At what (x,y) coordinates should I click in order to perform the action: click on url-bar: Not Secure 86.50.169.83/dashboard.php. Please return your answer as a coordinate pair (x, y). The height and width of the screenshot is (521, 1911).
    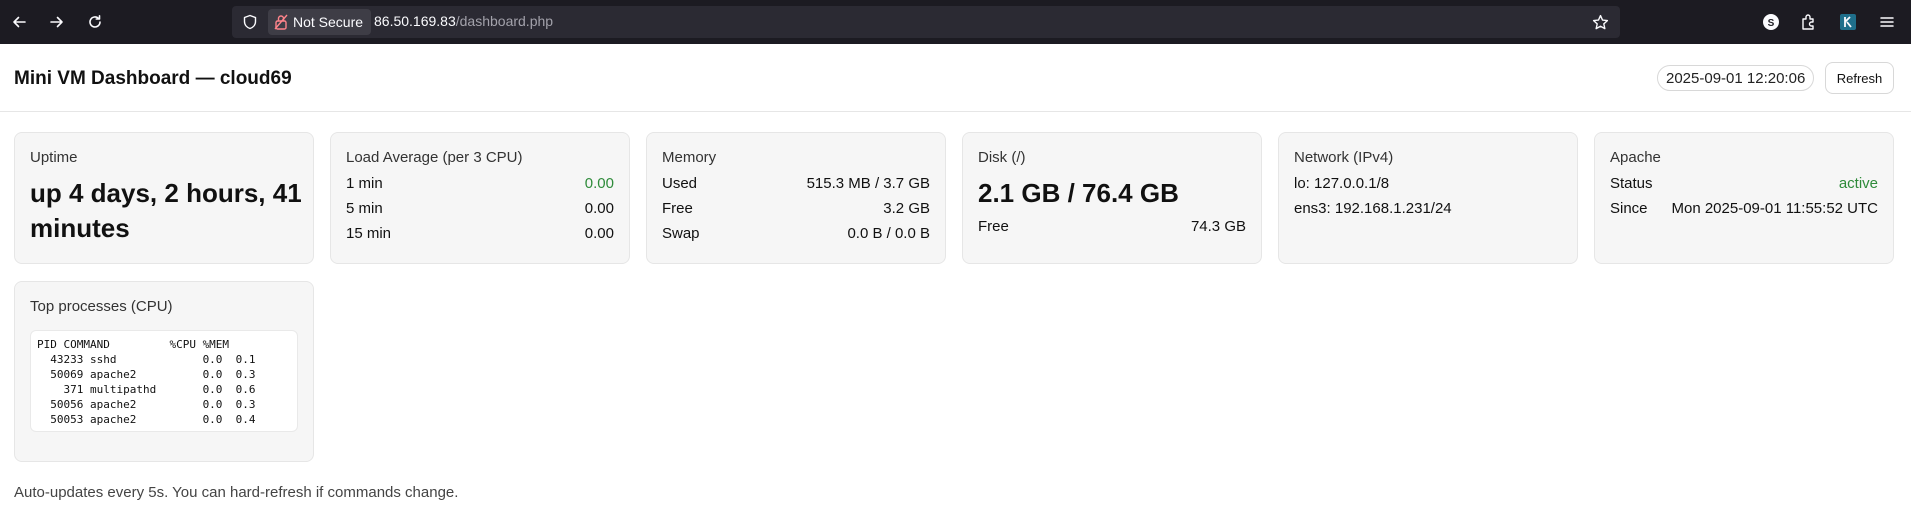
    Looking at the image, I should click on (926, 22).